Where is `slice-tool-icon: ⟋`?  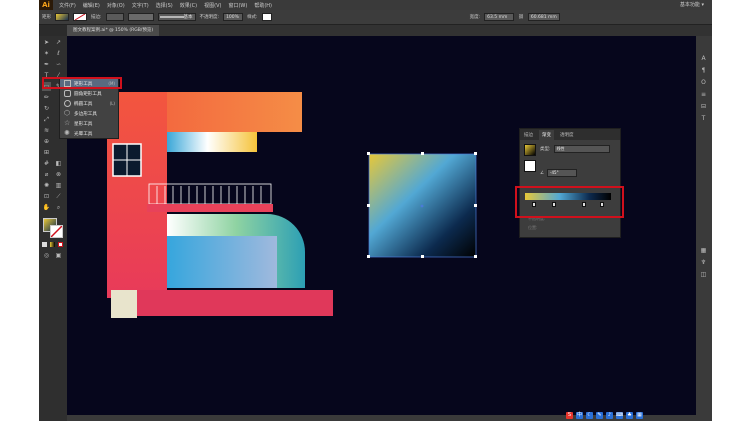
slice-tool-icon: ⟋ is located at coordinates (58, 196).